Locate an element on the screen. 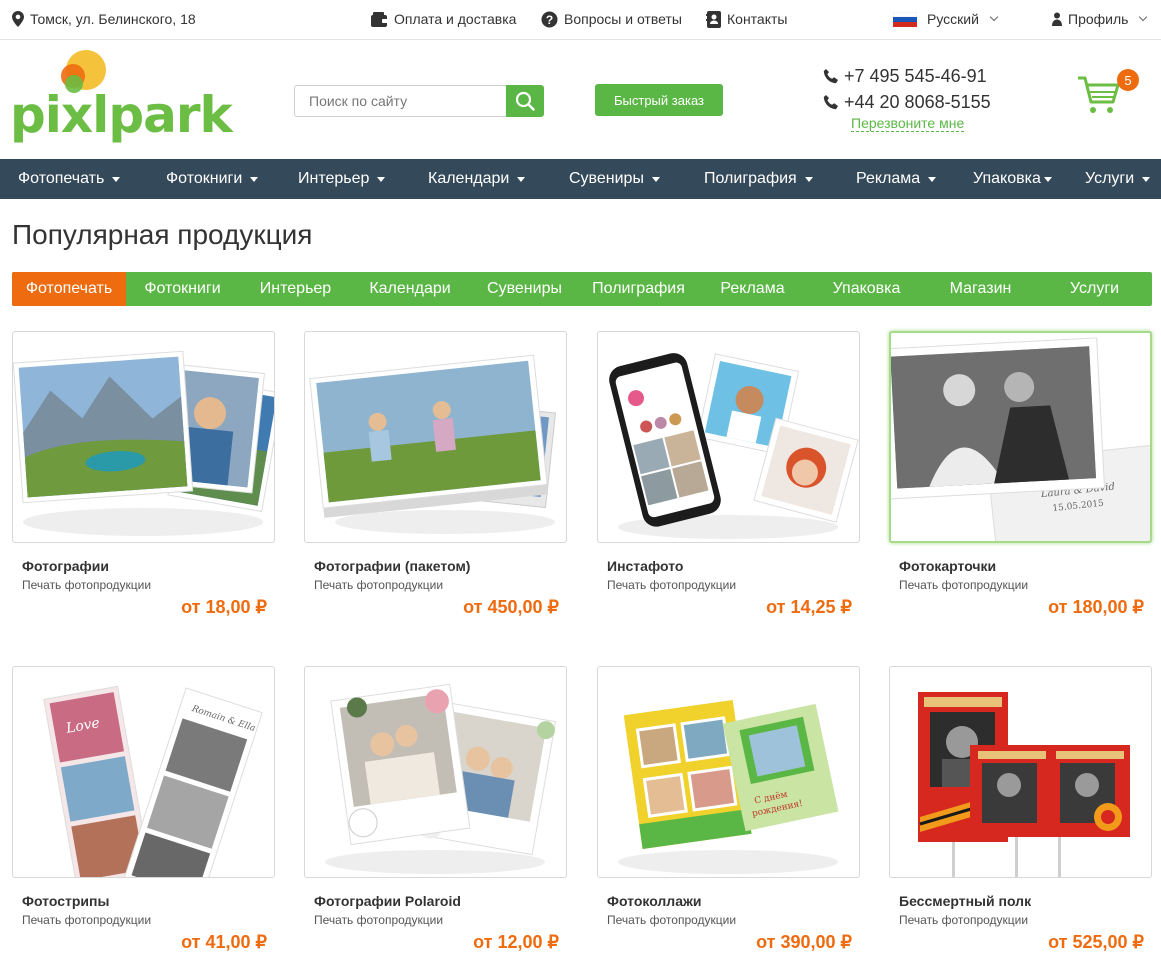  tab-photoprint: Фотопечать is located at coordinates (69, 289).